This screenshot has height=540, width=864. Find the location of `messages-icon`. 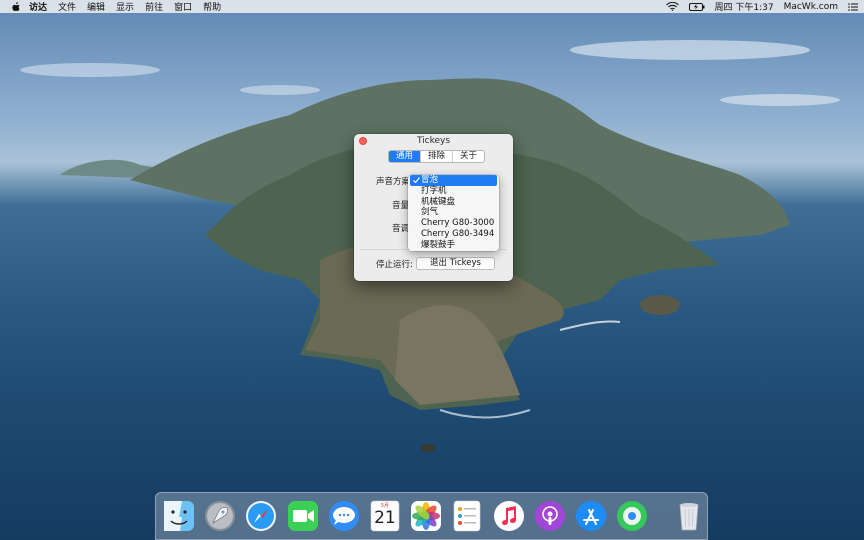

messages-icon is located at coordinates (344, 516).